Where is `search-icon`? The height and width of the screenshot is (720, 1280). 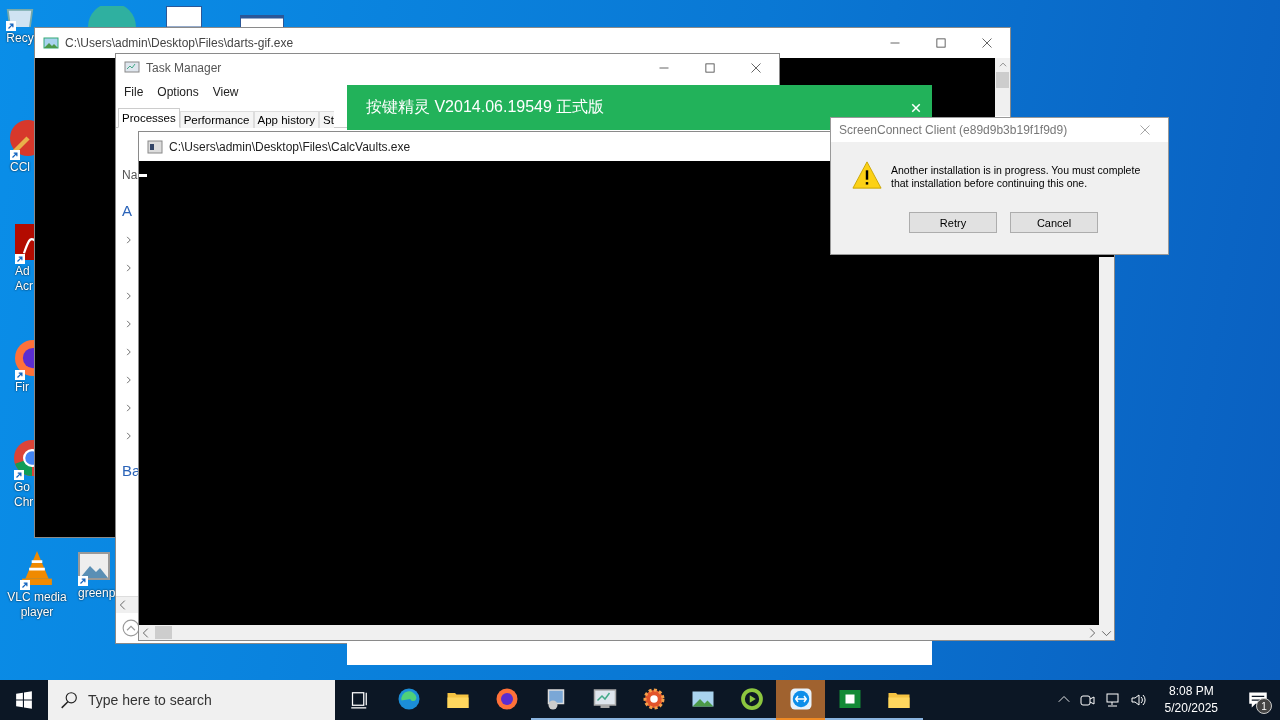
search-icon is located at coordinates (69, 700).